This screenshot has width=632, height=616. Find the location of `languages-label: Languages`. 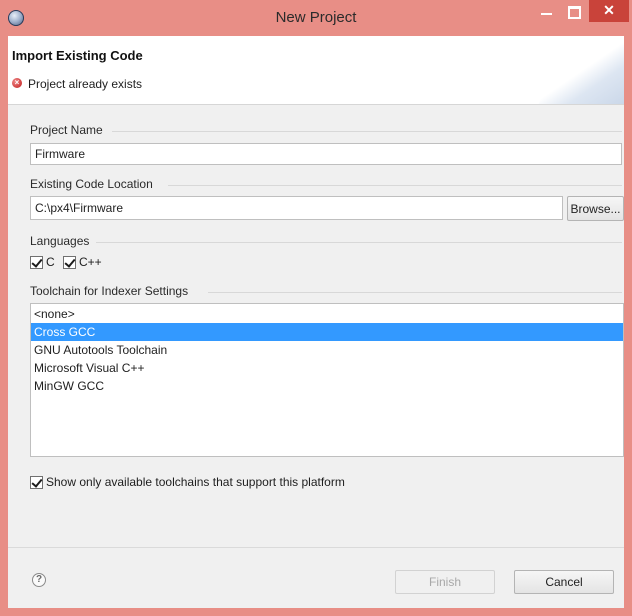

languages-label: Languages is located at coordinates (60, 241).